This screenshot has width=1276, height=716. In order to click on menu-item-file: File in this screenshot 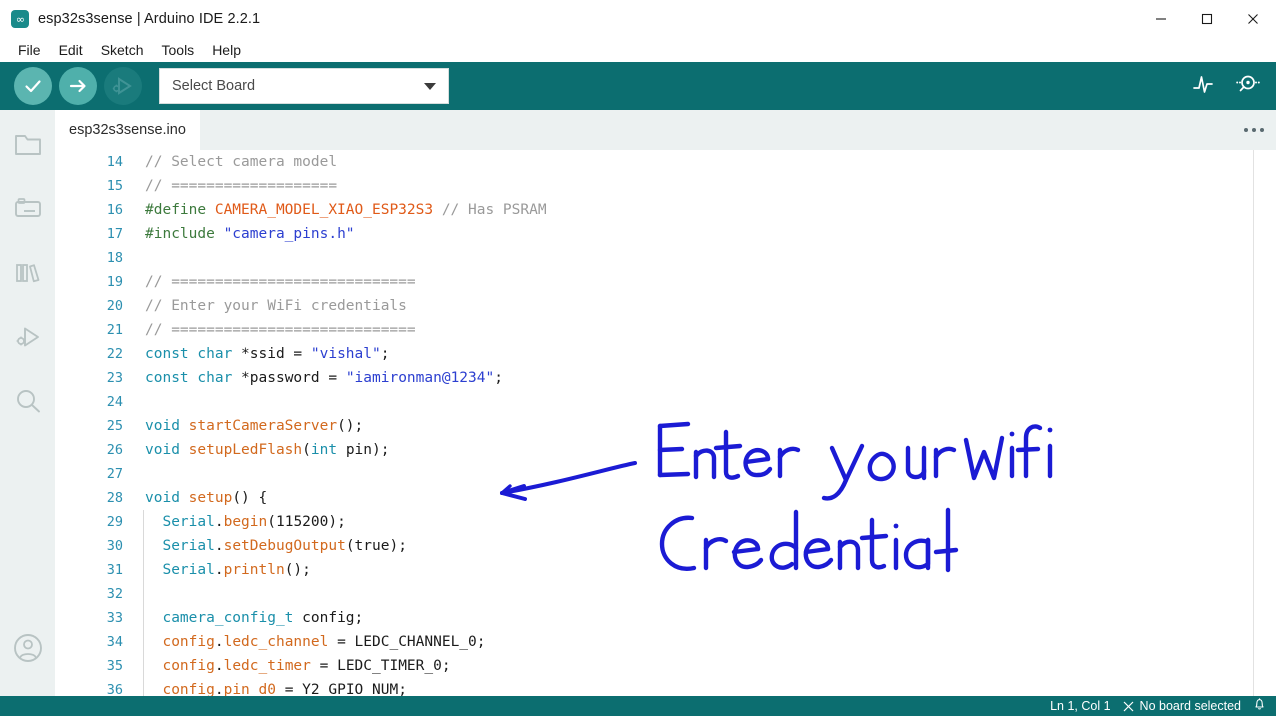, I will do `click(29, 50)`.